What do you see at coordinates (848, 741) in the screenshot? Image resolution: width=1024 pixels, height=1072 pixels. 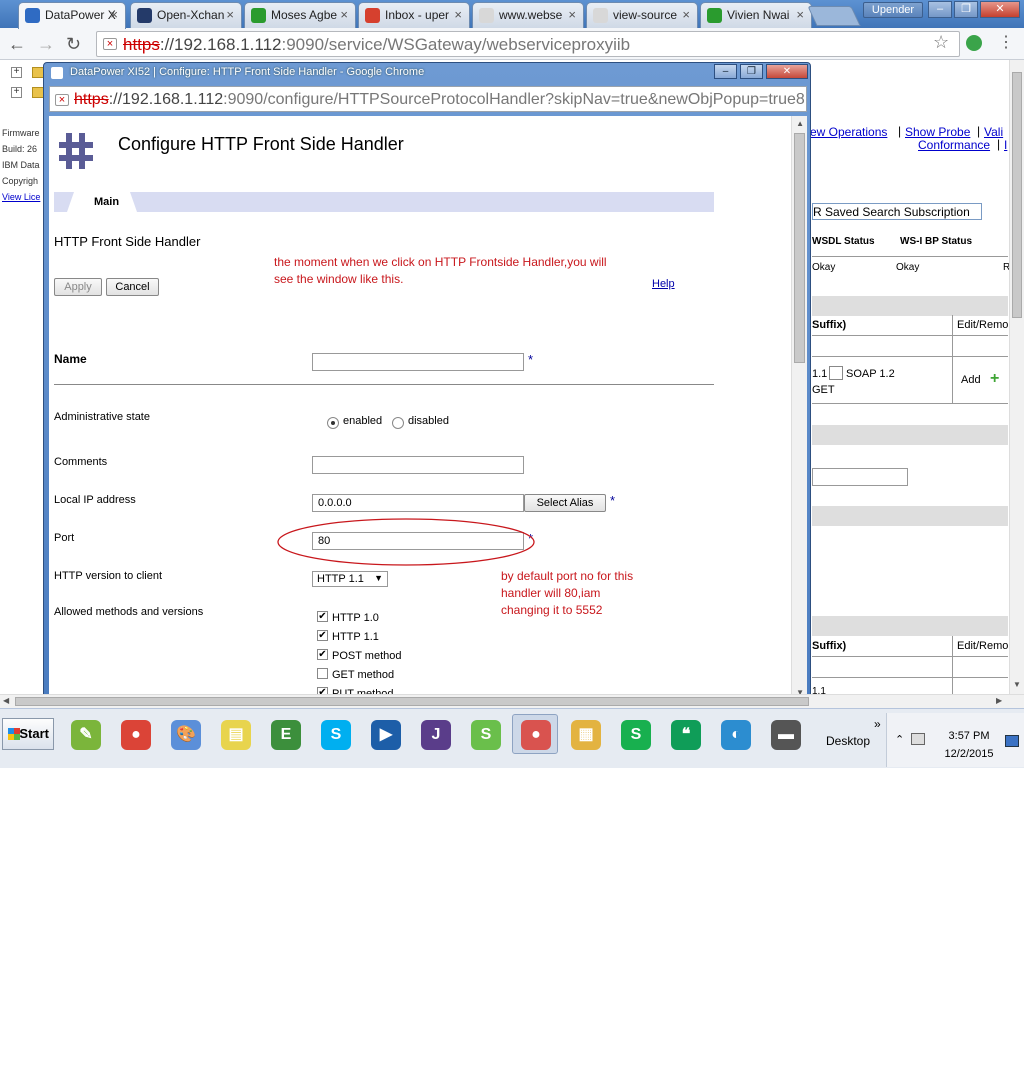 I see `desktop-toolbar-label: Desktop` at bounding box center [848, 741].